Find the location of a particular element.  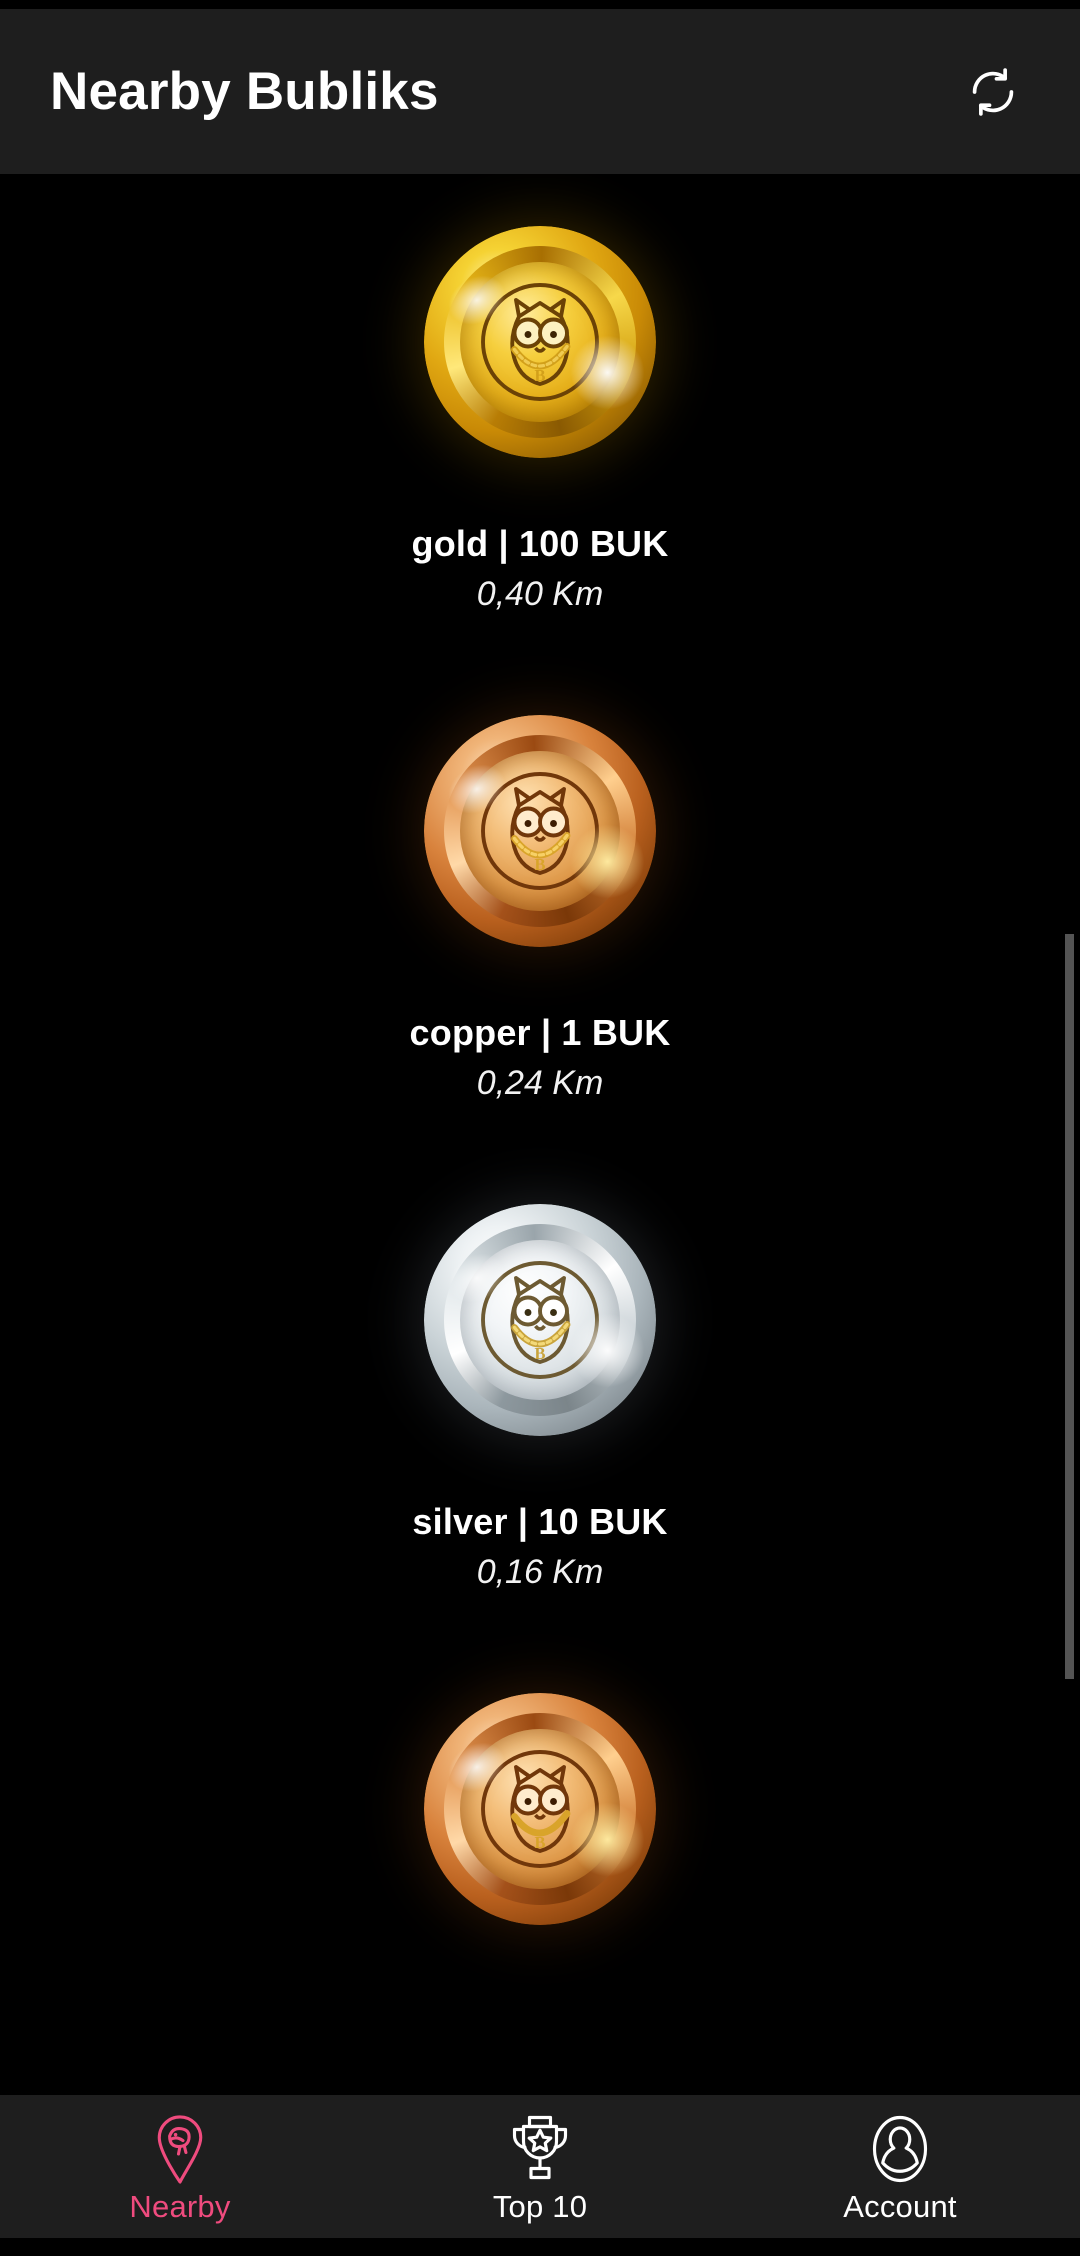

navigation-bar-strip is located at coordinates (540, 2247).